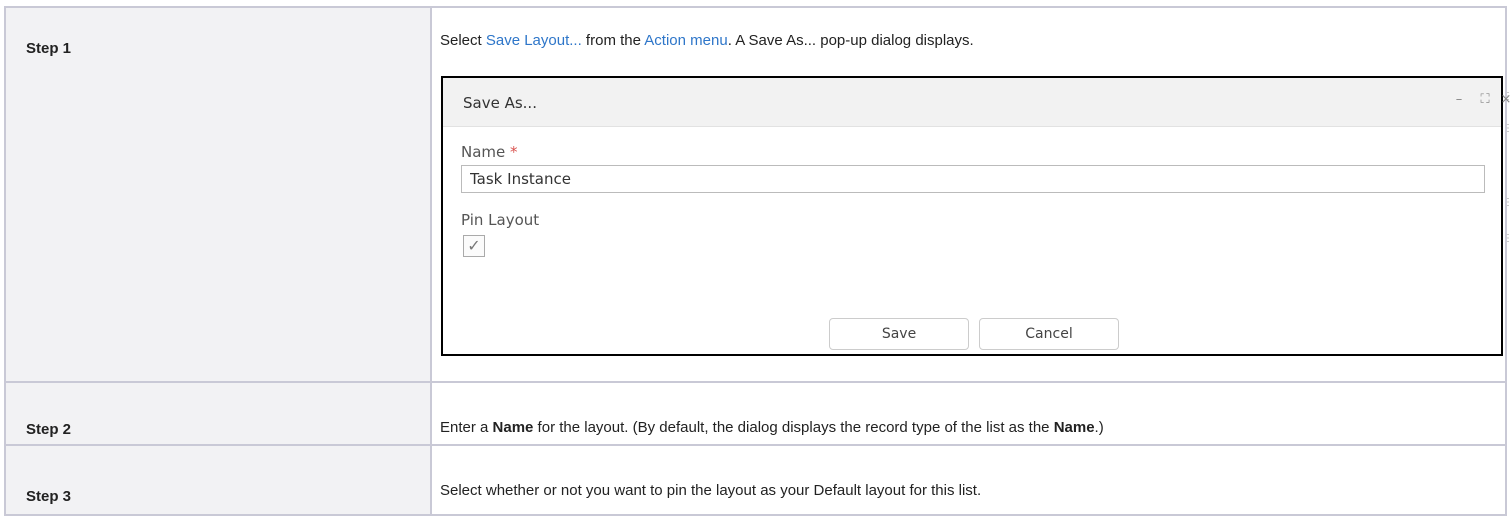 Image resolution: width=1511 pixels, height=516 pixels. What do you see at coordinates (1049, 334) in the screenshot?
I see `cancel-button: Cancel` at bounding box center [1049, 334].